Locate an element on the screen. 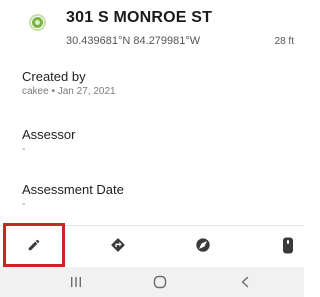 Image resolution: width=320 pixels, height=297 pixels. navigate-button is located at coordinates (203, 245).